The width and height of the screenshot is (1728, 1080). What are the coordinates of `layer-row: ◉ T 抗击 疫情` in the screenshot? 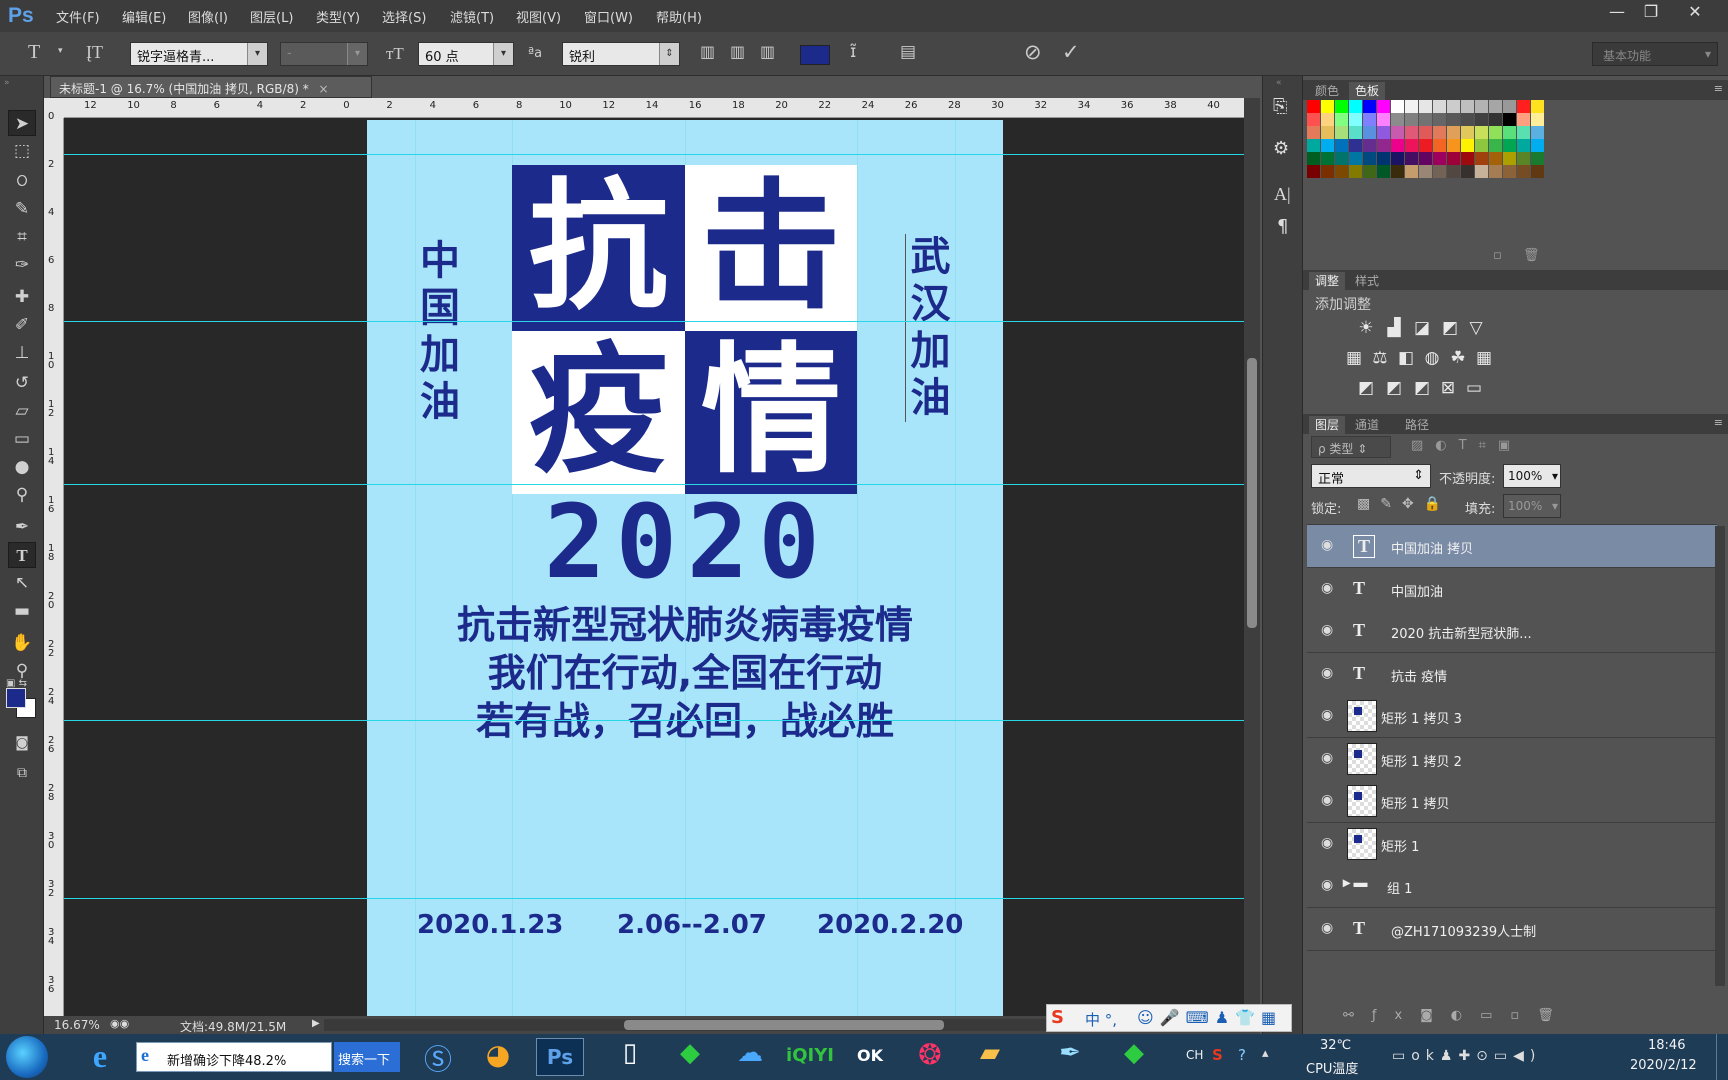 It's located at (1512, 674).